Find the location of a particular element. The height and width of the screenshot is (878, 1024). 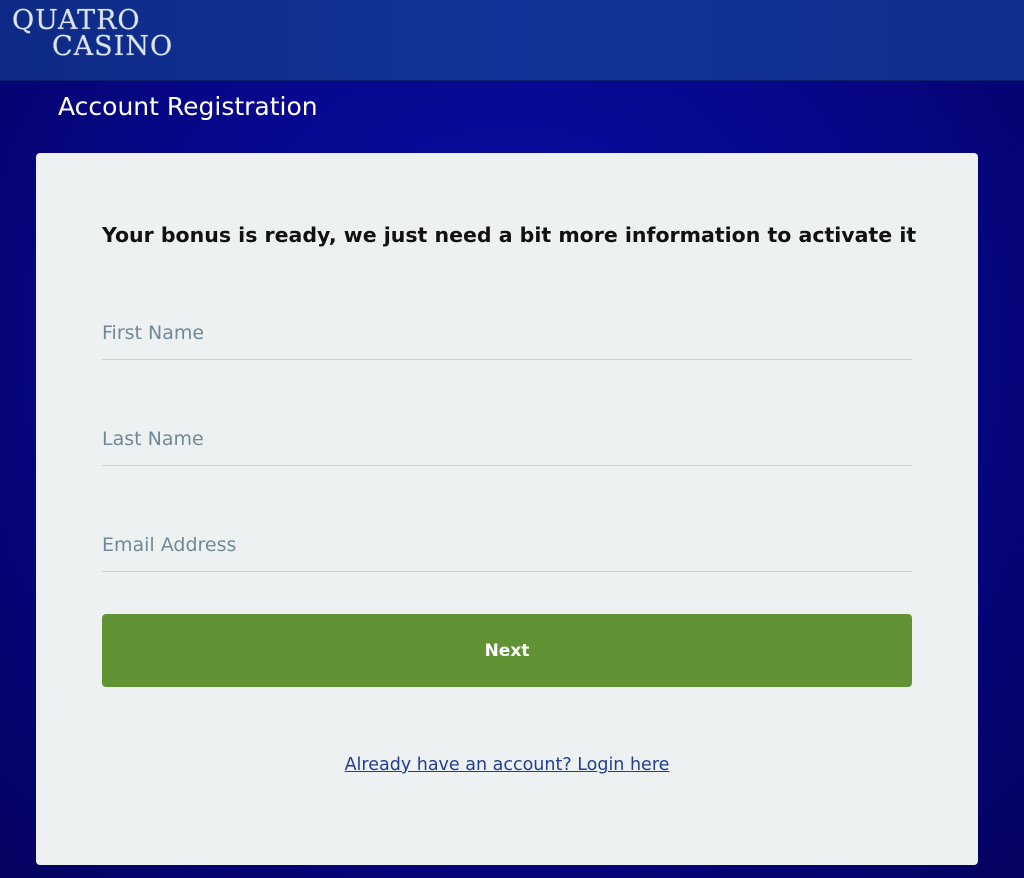

login-link: Already have an account? Login here is located at coordinates (507, 765).